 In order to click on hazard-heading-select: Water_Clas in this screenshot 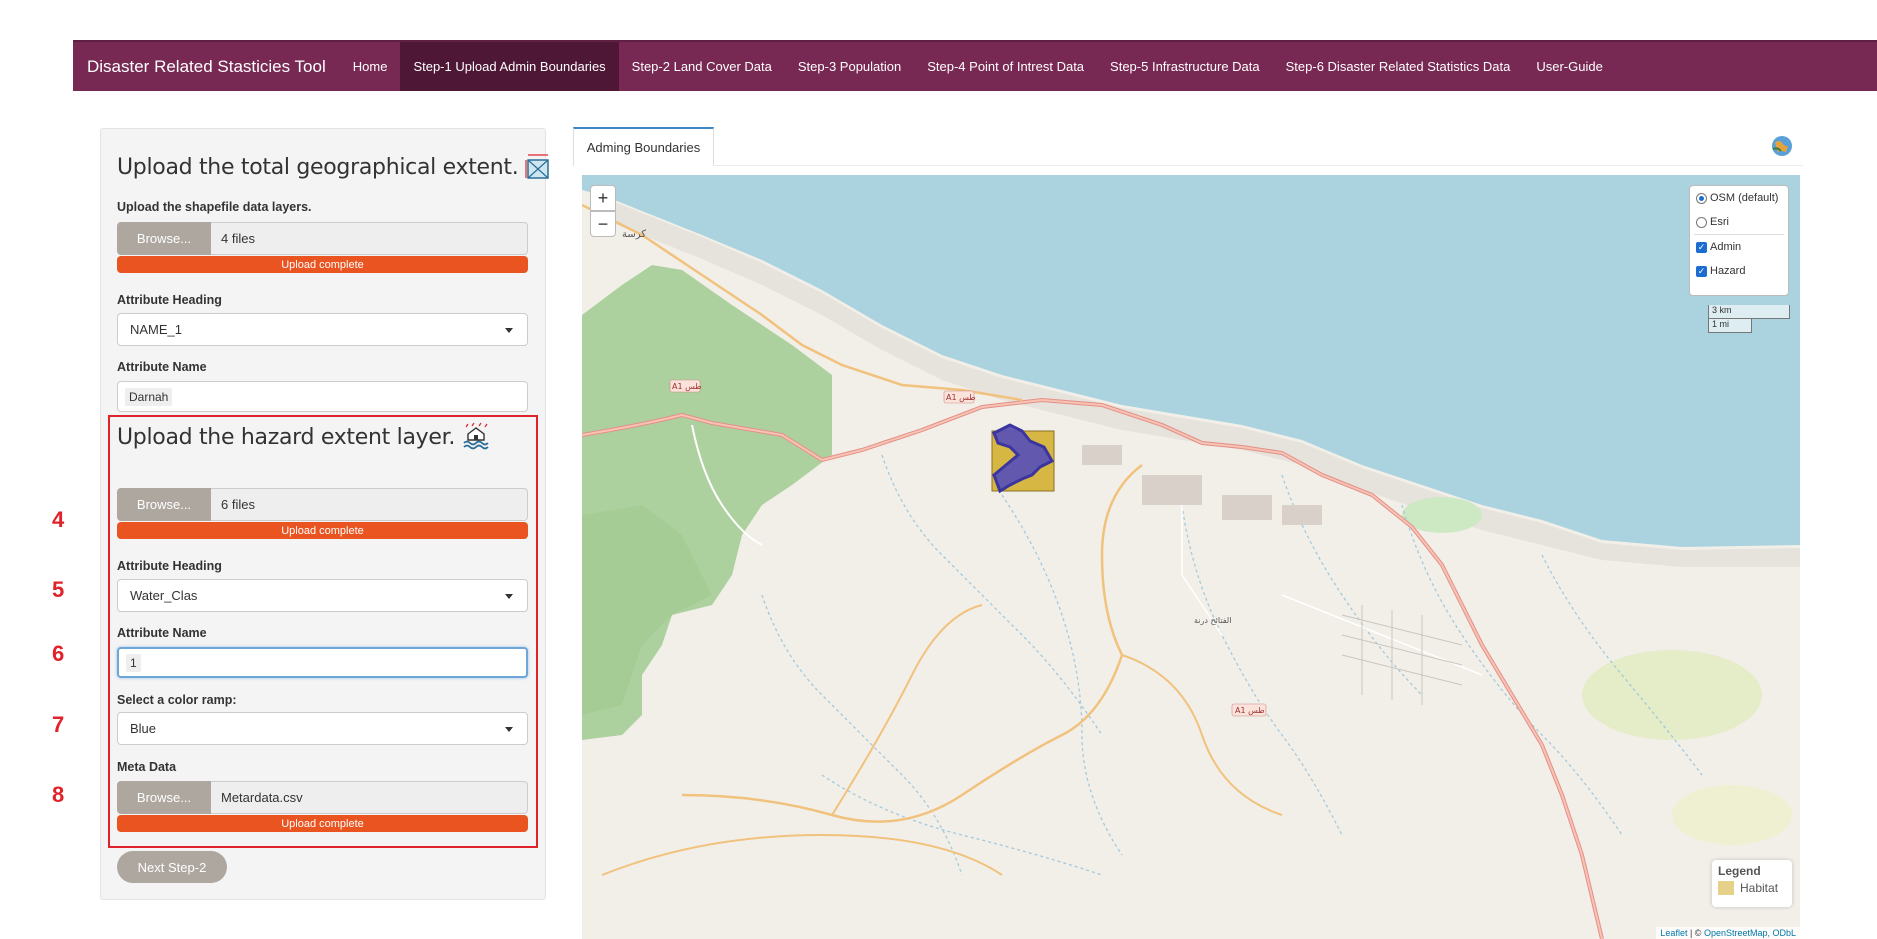, I will do `click(322, 595)`.